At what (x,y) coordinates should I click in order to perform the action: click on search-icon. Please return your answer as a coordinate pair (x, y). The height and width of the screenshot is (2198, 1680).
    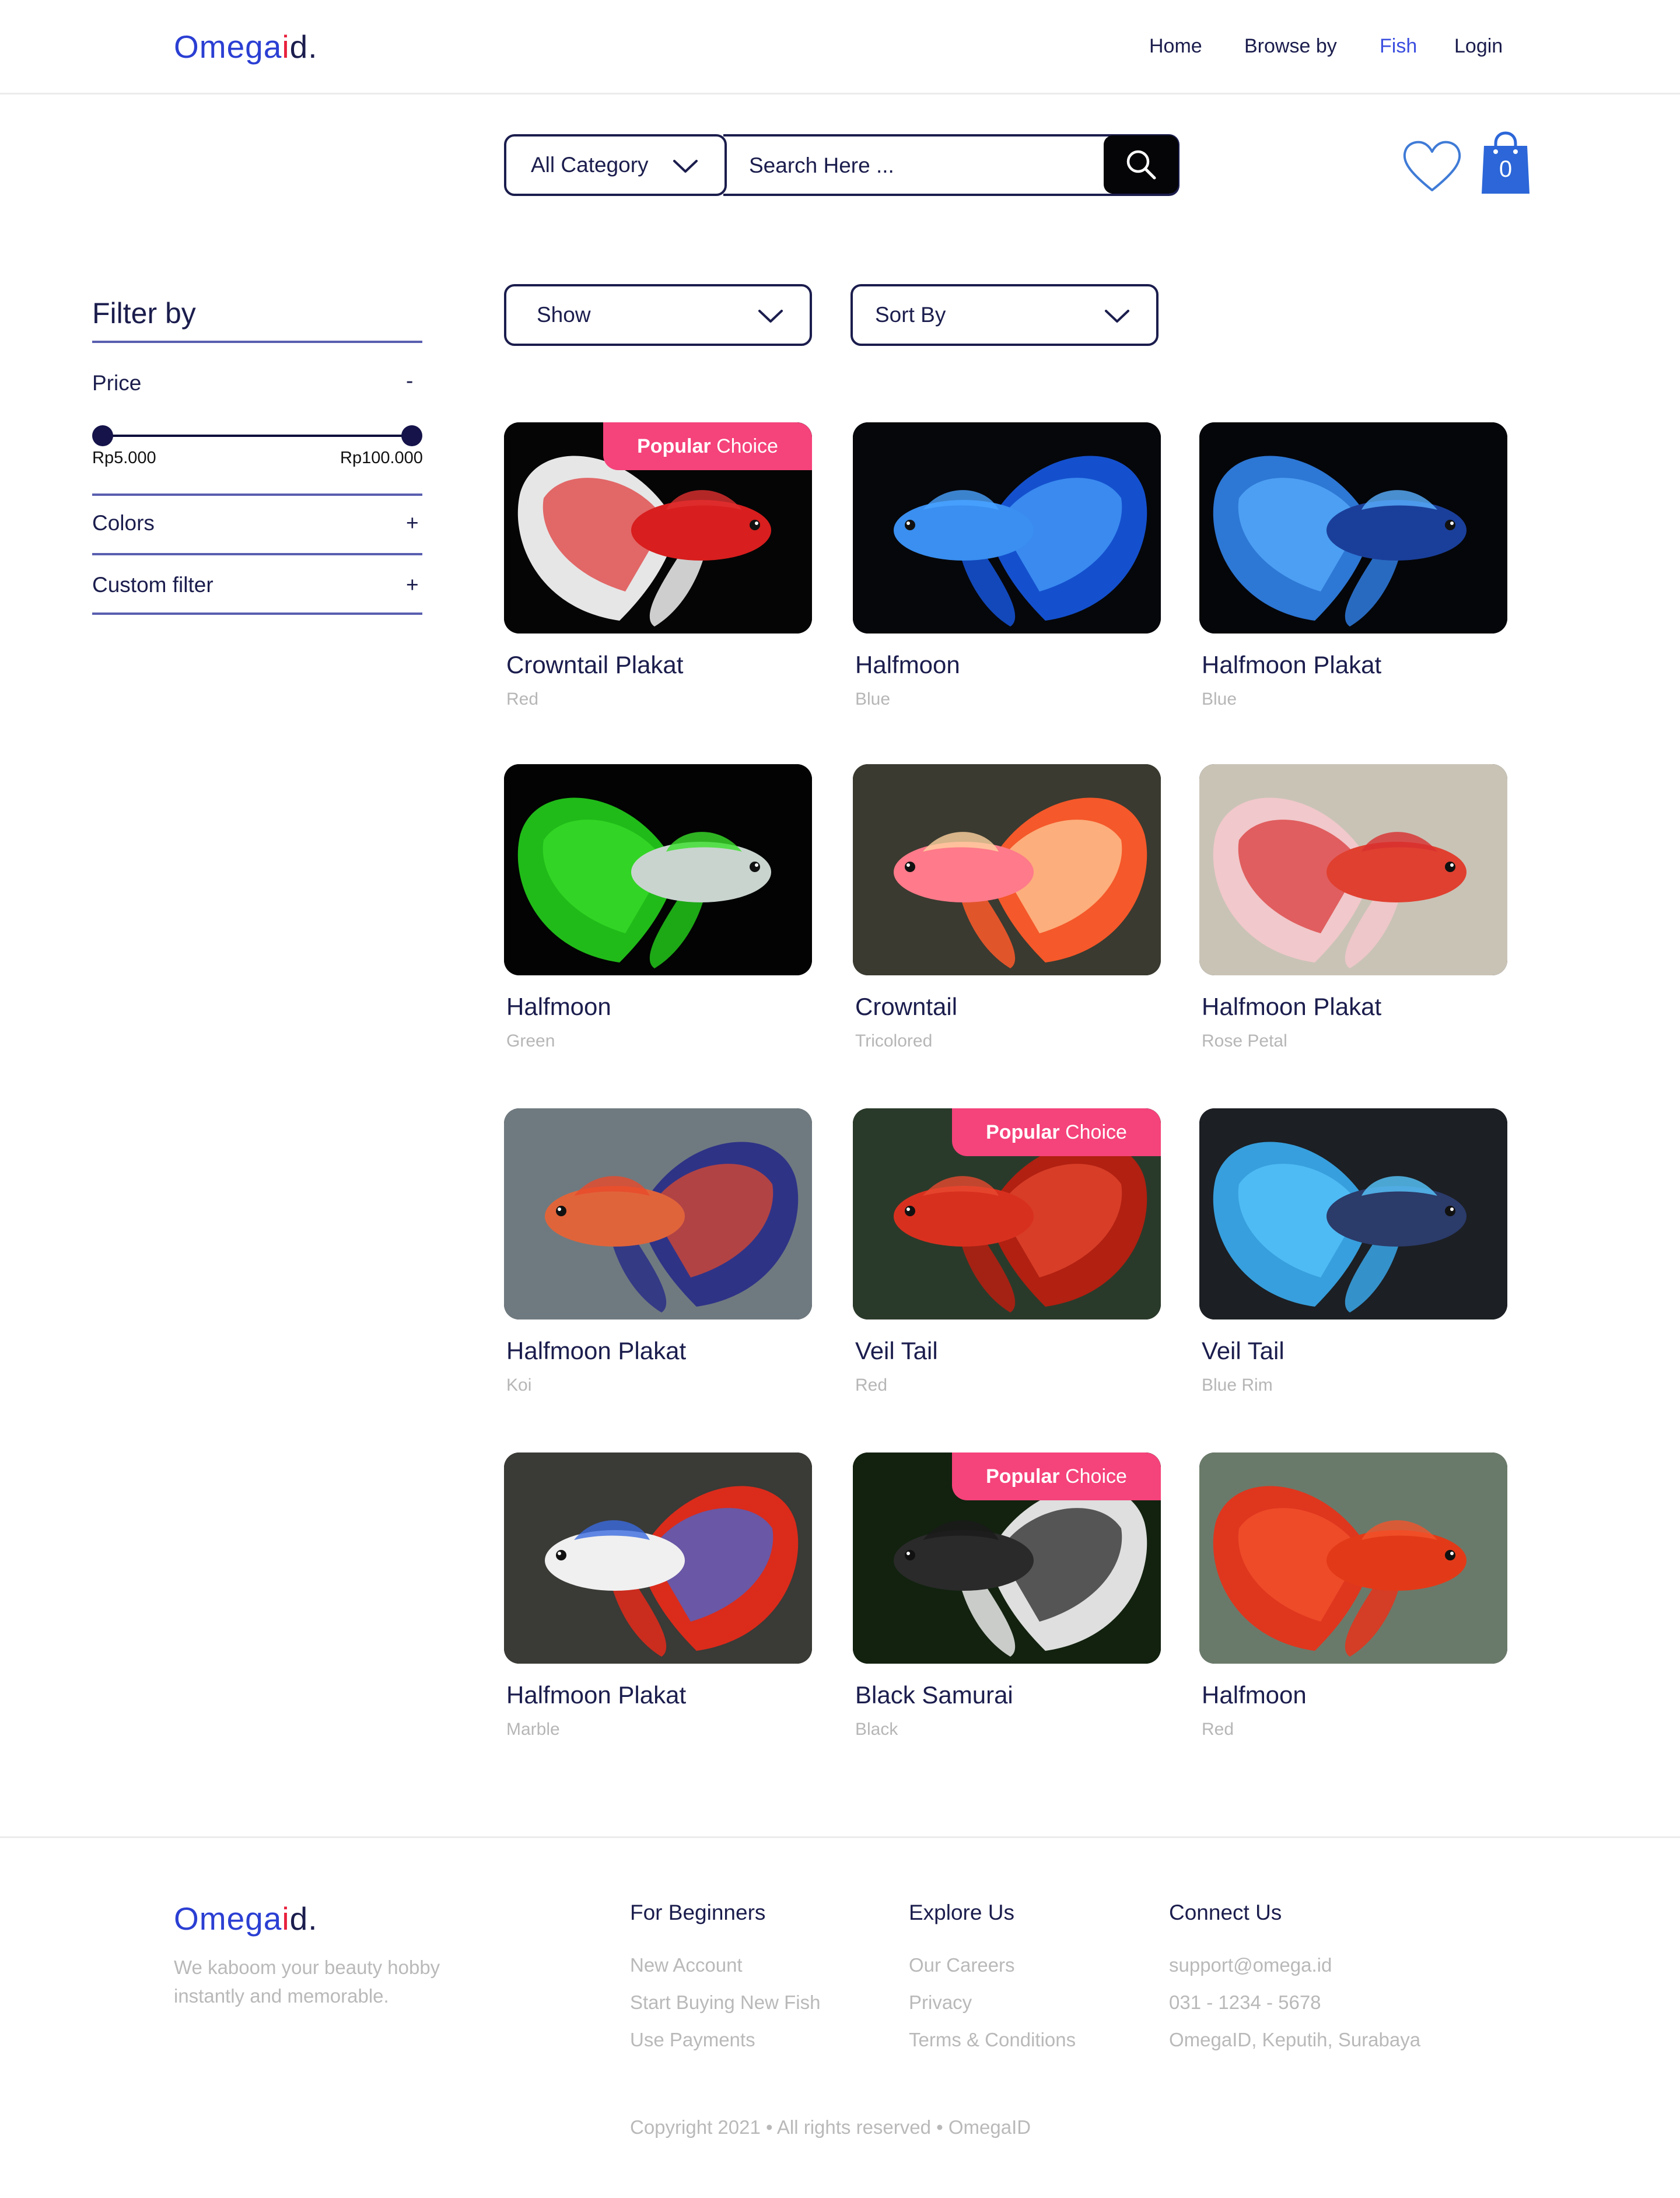
    Looking at the image, I should click on (1141, 165).